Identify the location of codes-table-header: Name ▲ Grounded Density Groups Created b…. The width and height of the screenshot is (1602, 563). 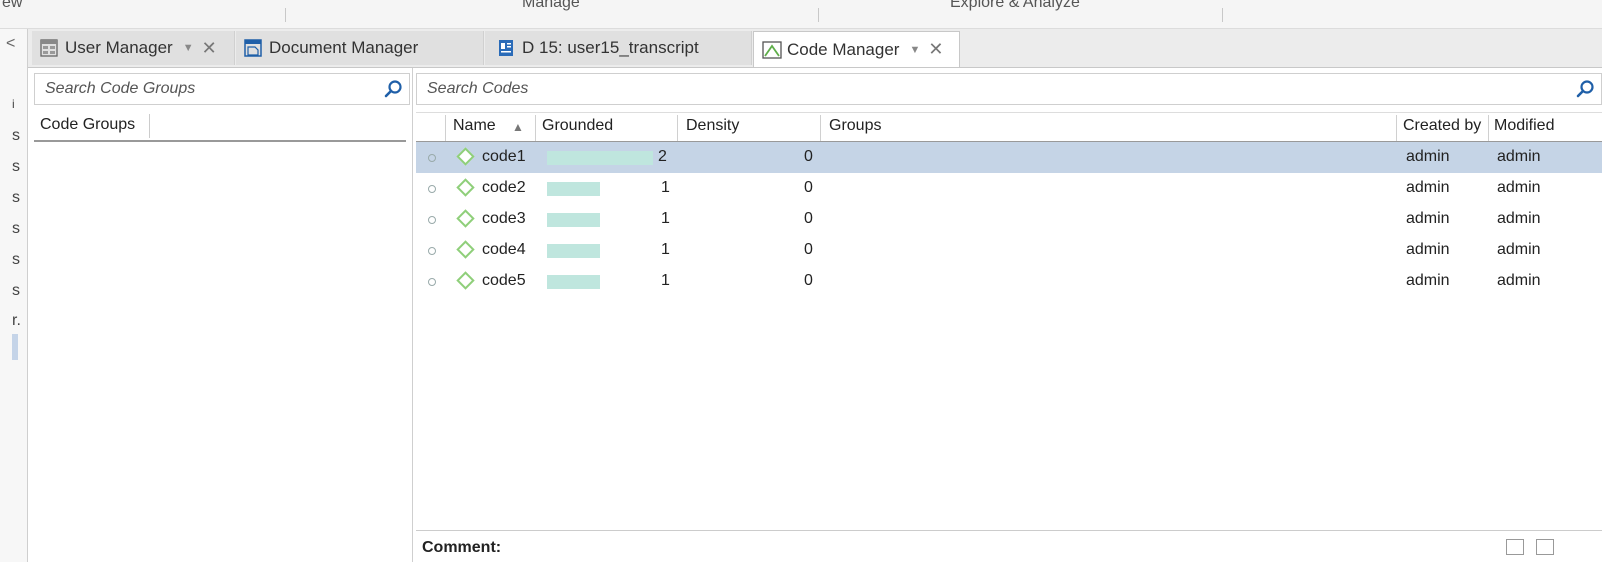
(1009, 127).